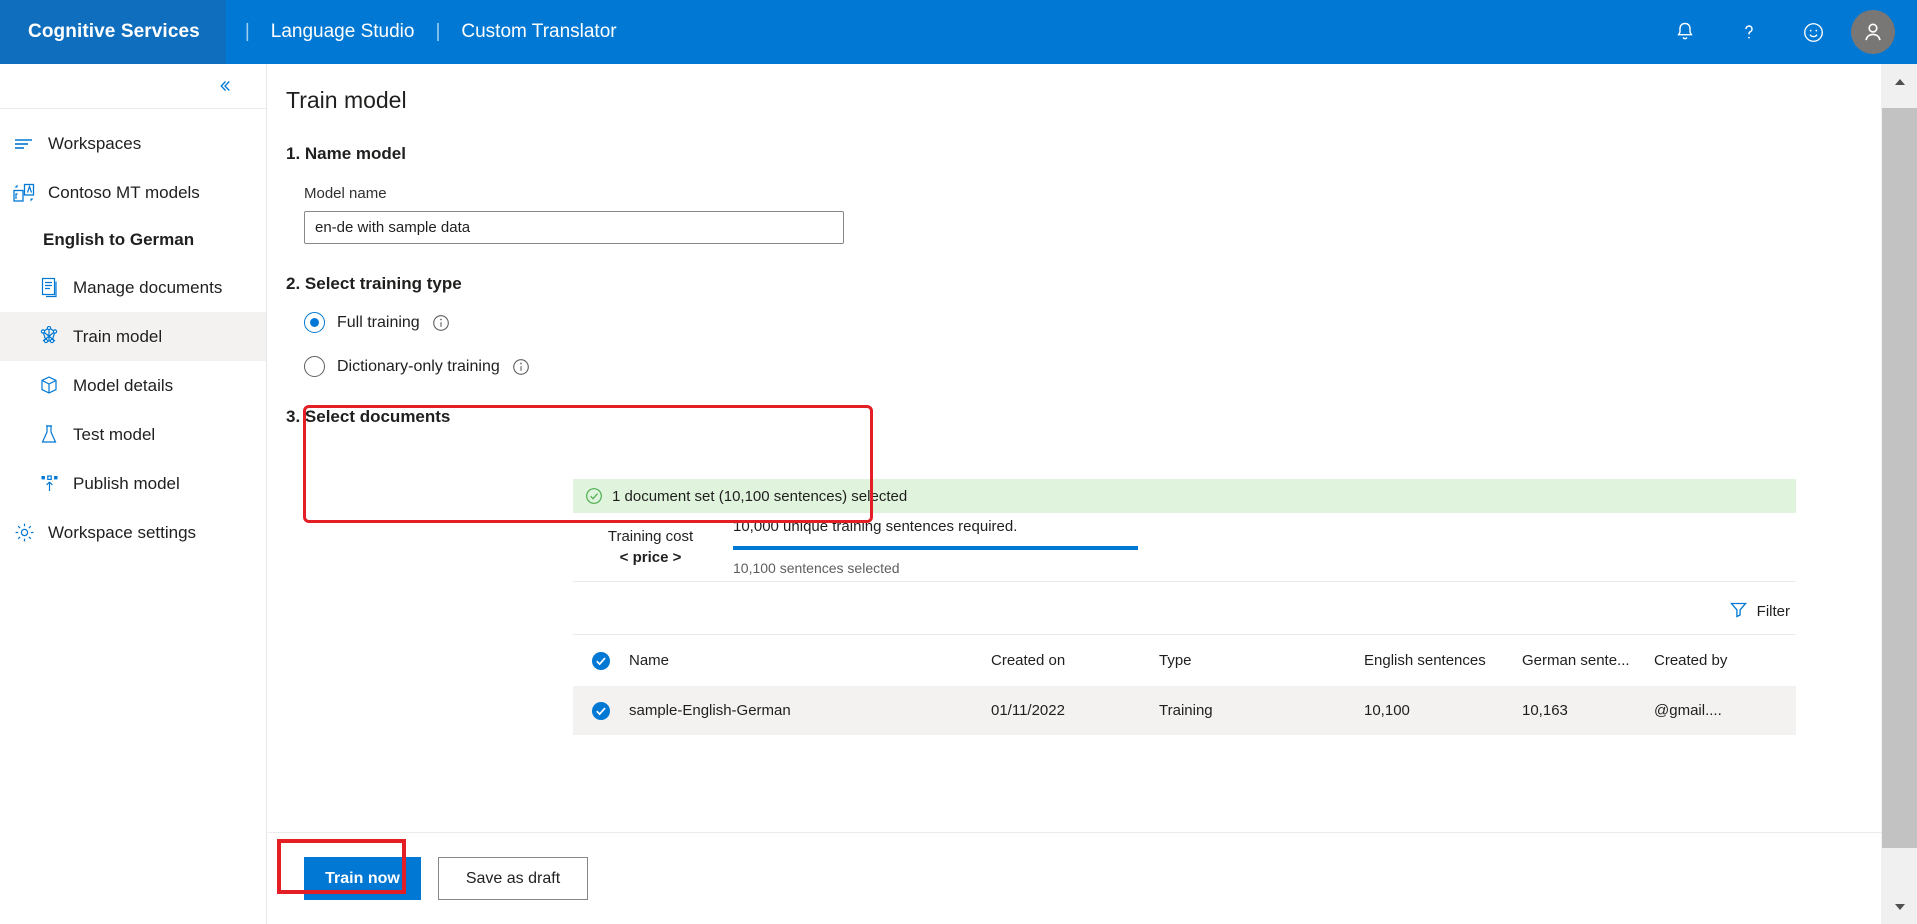 Image resolution: width=1917 pixels, height=924 pixels. What do you see at coordinates (1773, 611) in the screenshot?
I see `filter-label: Filter` at bounding box center [1773, 611].